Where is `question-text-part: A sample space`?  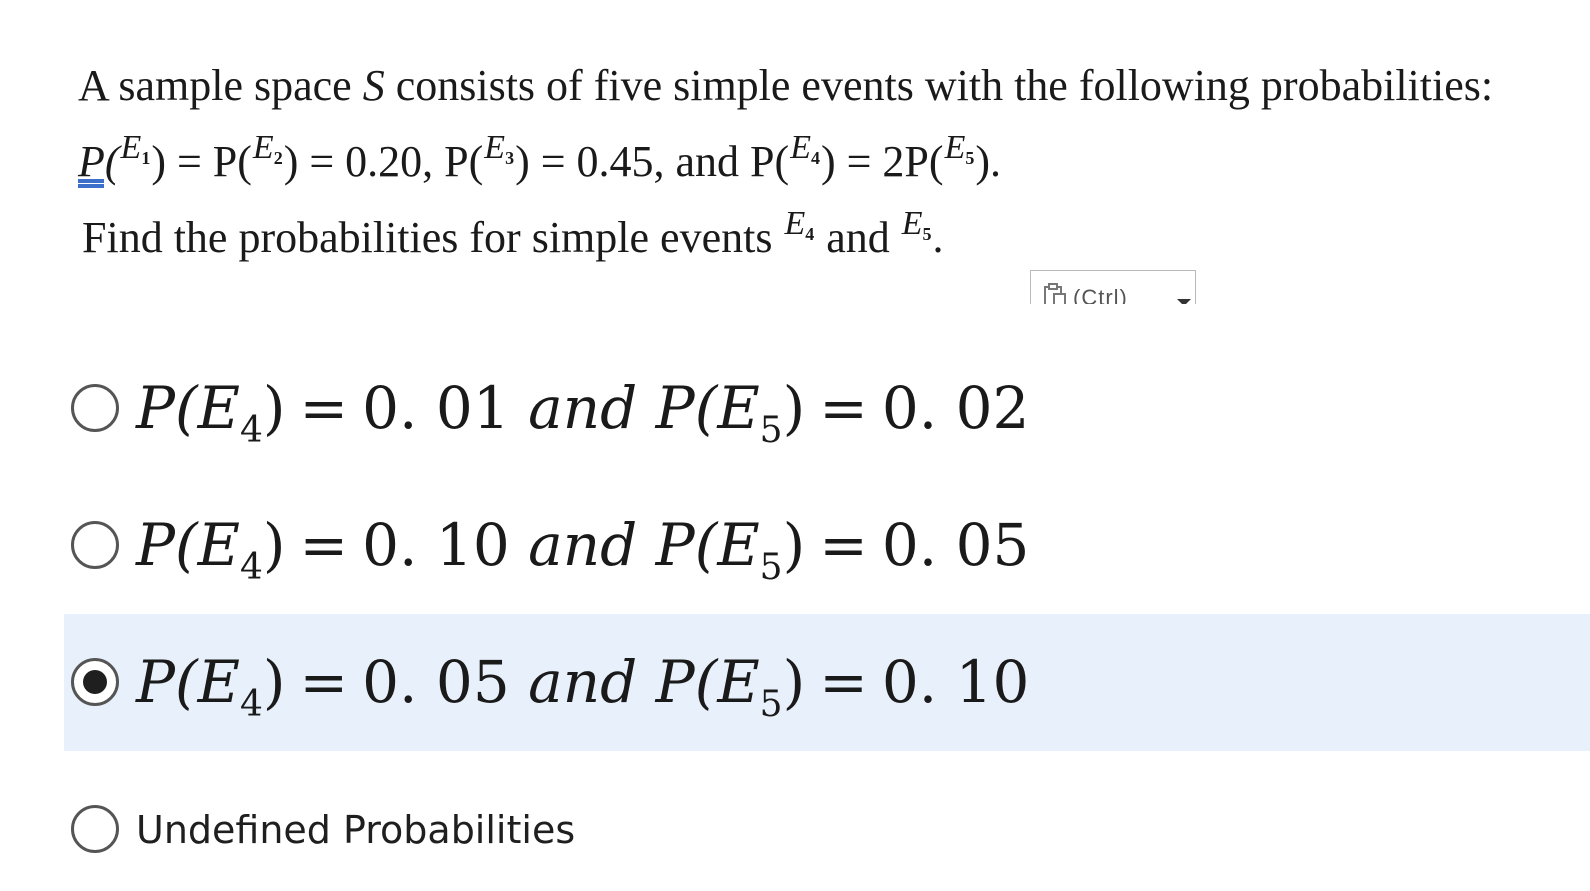
question-text-part: A sample space is located at coordinates (220, 85).